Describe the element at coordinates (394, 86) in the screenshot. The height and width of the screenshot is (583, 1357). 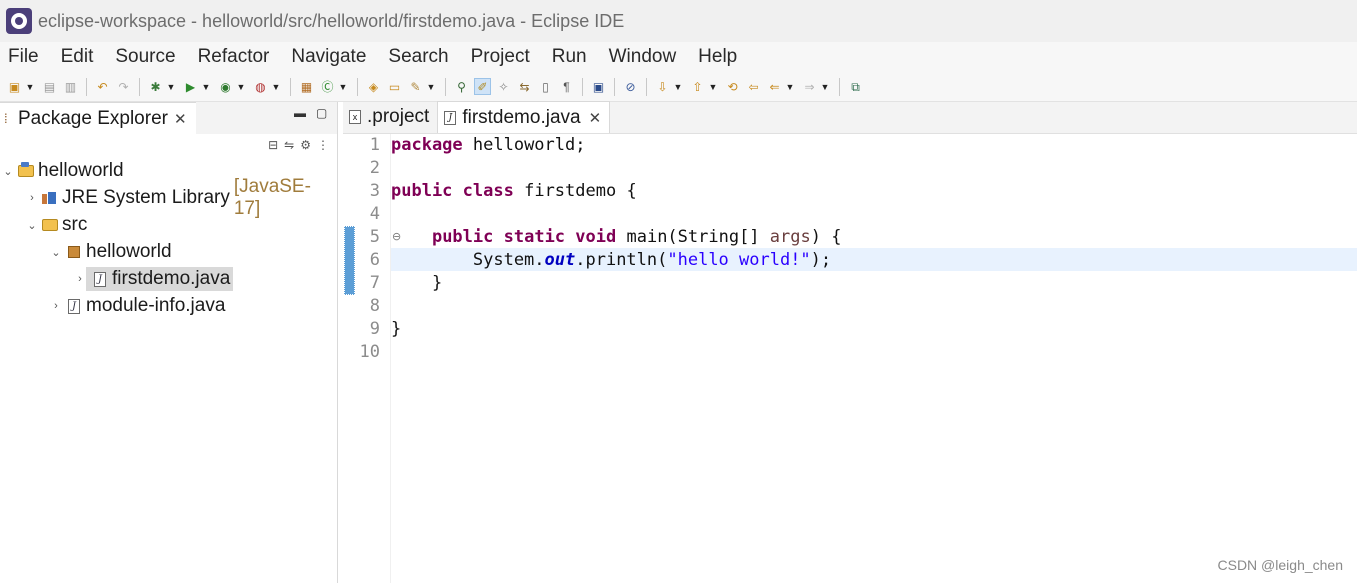
I see `open-folder-icon: ▭` at that location.